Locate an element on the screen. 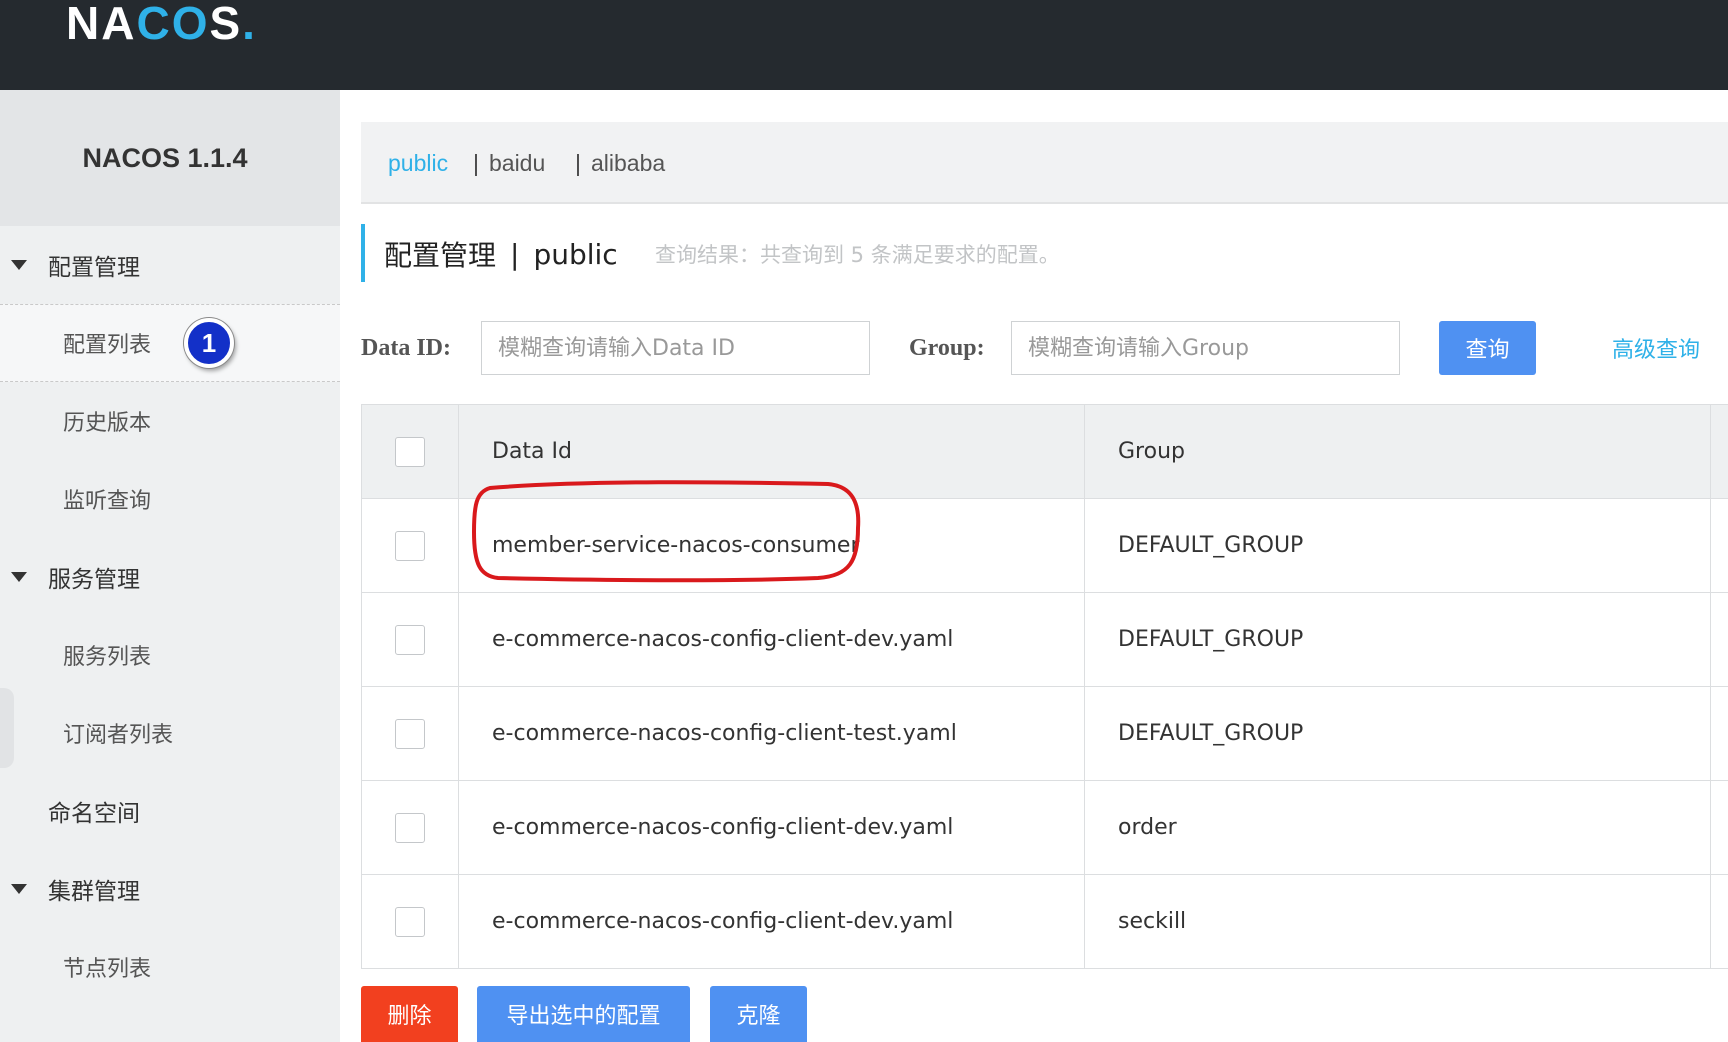 The image size is (1728, 1042). nacos-logo: NA C O S. is located at coordinates (161, 24).